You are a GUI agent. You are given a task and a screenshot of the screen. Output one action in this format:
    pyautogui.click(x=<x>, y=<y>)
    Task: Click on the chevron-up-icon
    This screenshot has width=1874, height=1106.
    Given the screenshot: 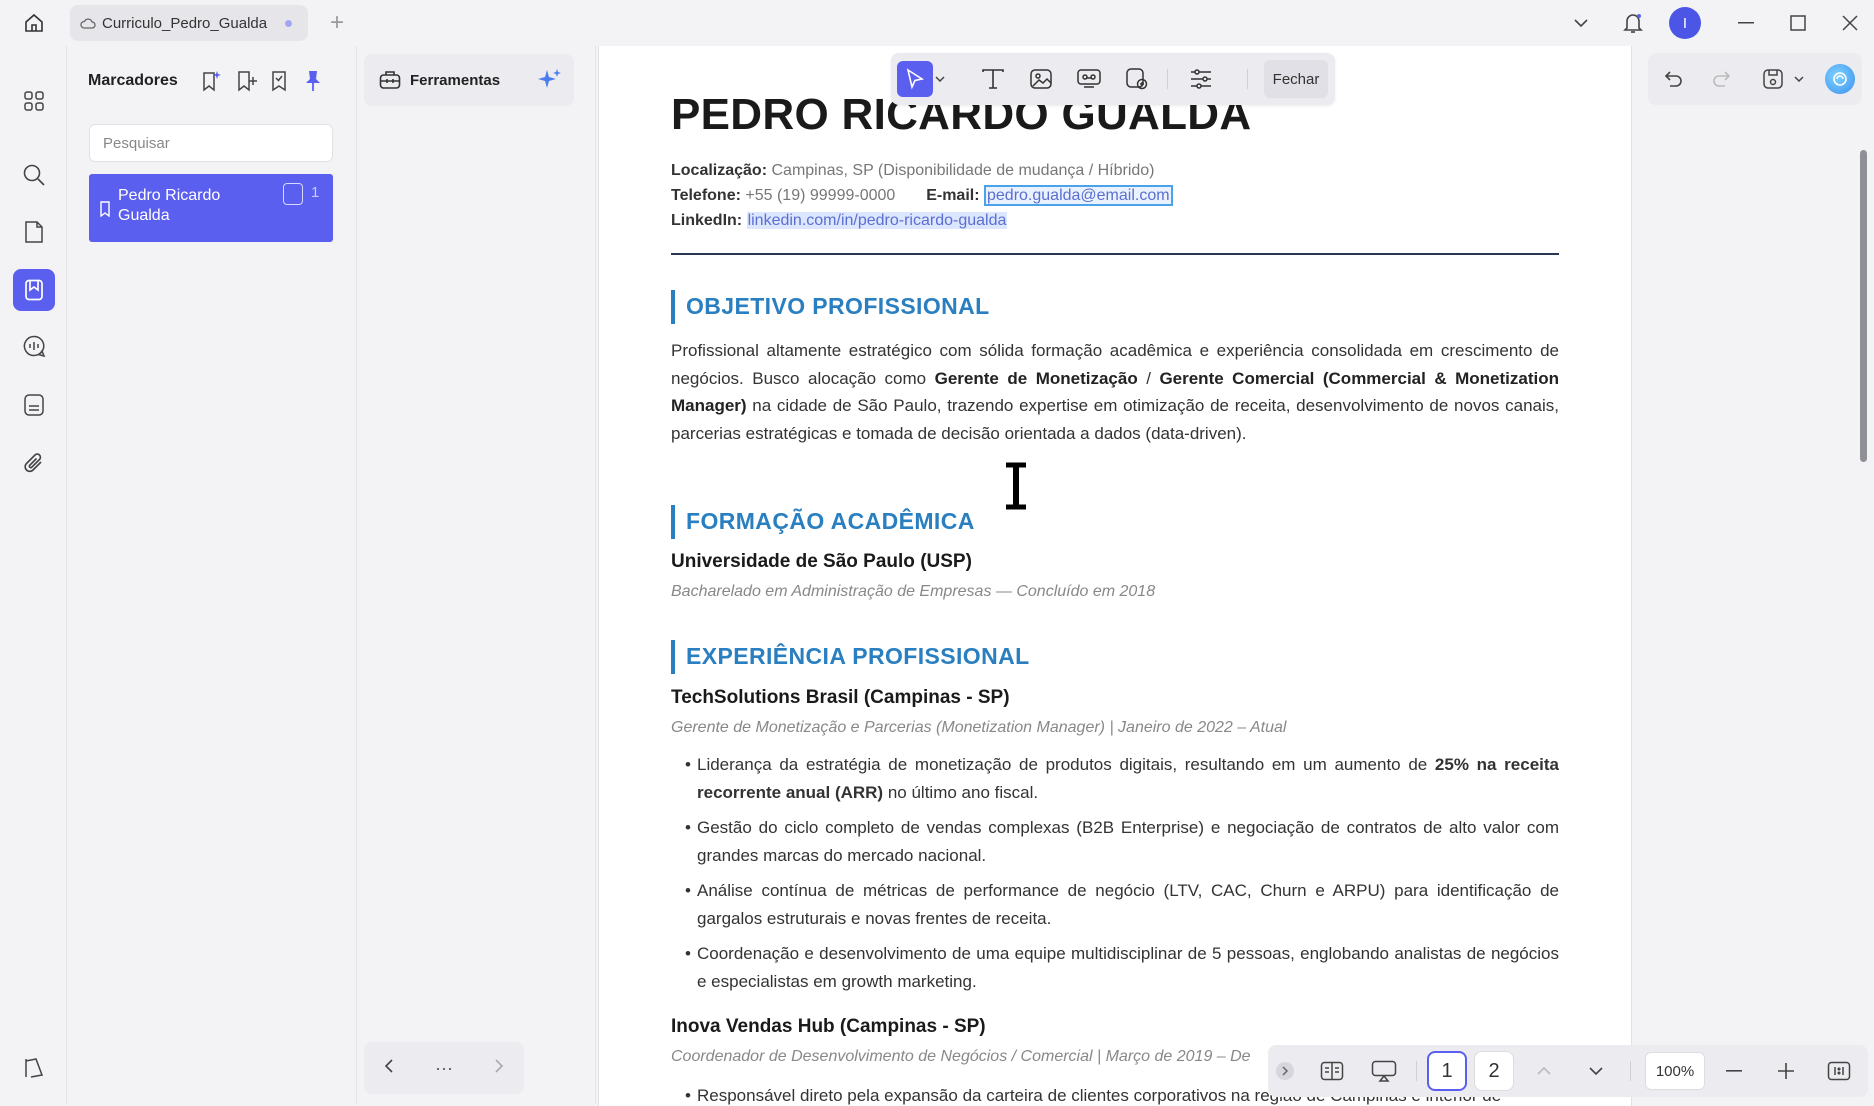 What is the action you would take?
    pyautogui.click(x=1544, y=1071)
    